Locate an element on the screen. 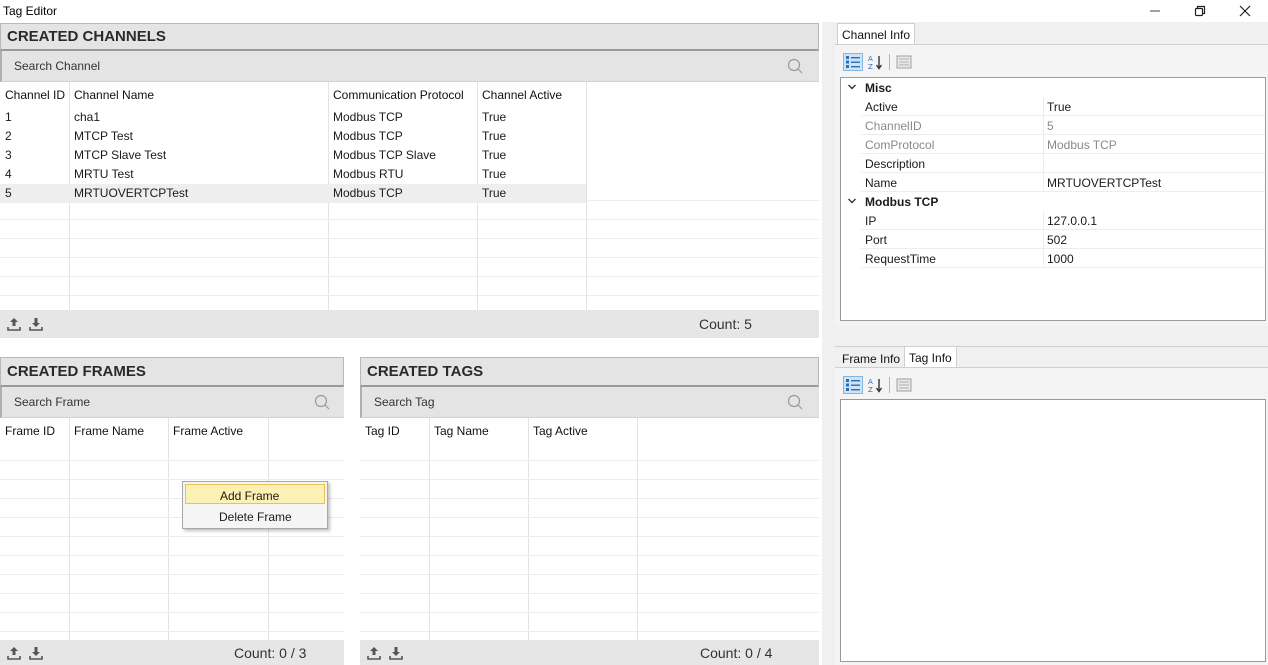 Image resolution: width=1268 pixels, height=665 pixels. column-header: Frame ID is located at coordinates (34, 431).